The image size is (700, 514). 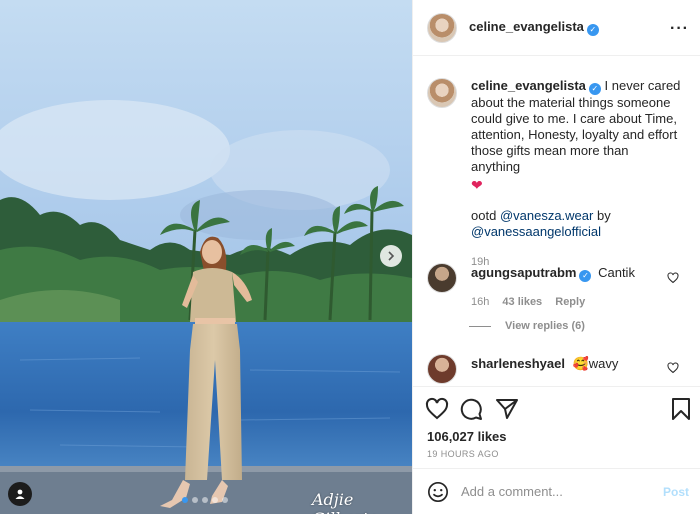 What do you see at coordinates (522, 302) in the screenshot?
I see `comment-likes: 43 likes` at bounding box center [522, 302].